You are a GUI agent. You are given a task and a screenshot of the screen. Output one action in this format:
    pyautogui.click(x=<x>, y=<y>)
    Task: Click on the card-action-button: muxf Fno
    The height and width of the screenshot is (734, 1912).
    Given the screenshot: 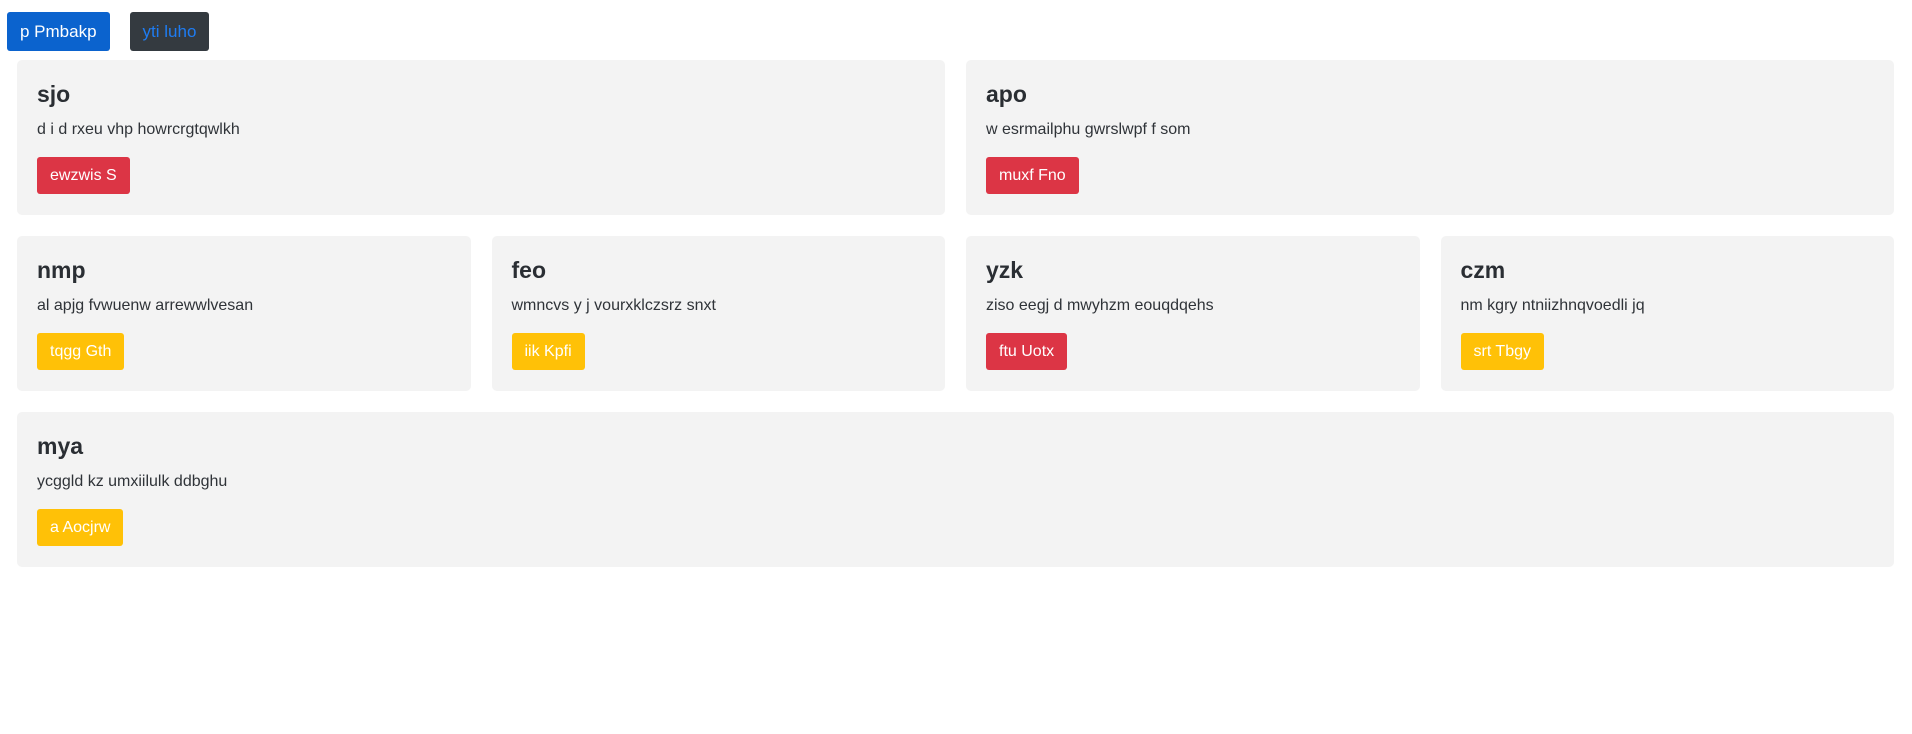 What is the action you would take?
    pyautogui.click(x=1032, y=175)
    